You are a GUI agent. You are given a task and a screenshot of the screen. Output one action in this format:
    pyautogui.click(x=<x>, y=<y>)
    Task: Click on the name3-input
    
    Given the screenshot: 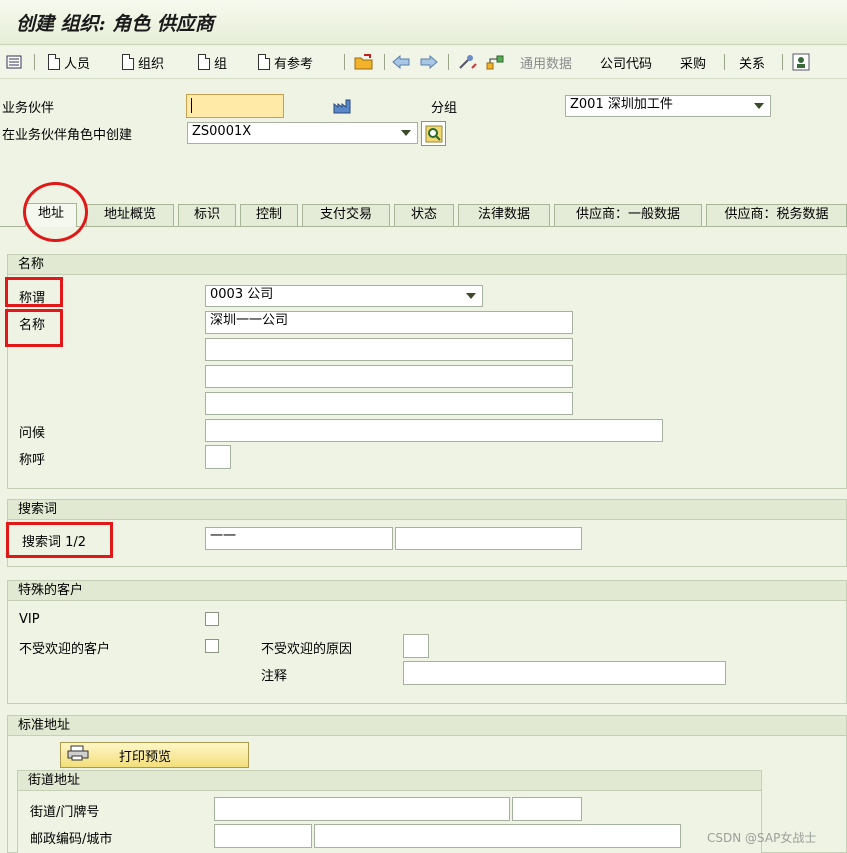 What is the action you would take?
    pyautogui.click(x=389, y=376)
    